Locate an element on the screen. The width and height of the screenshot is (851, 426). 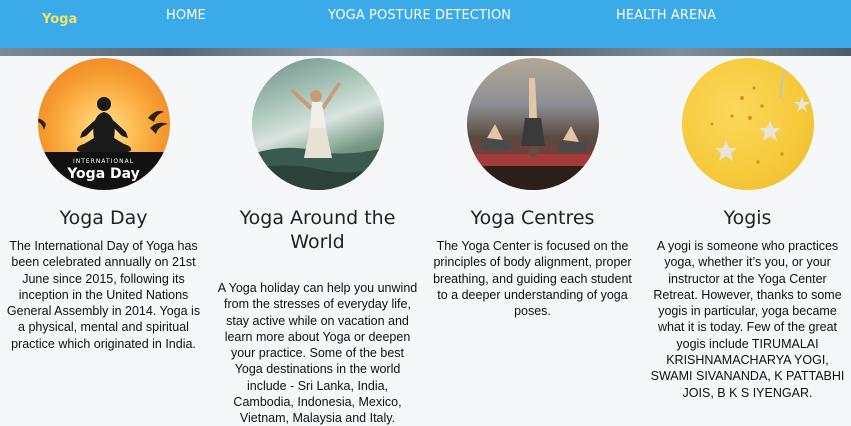
nav-link-yoga-posture-detection: YOGA POSTURE DETECTION is located at coordinates (419, 15).